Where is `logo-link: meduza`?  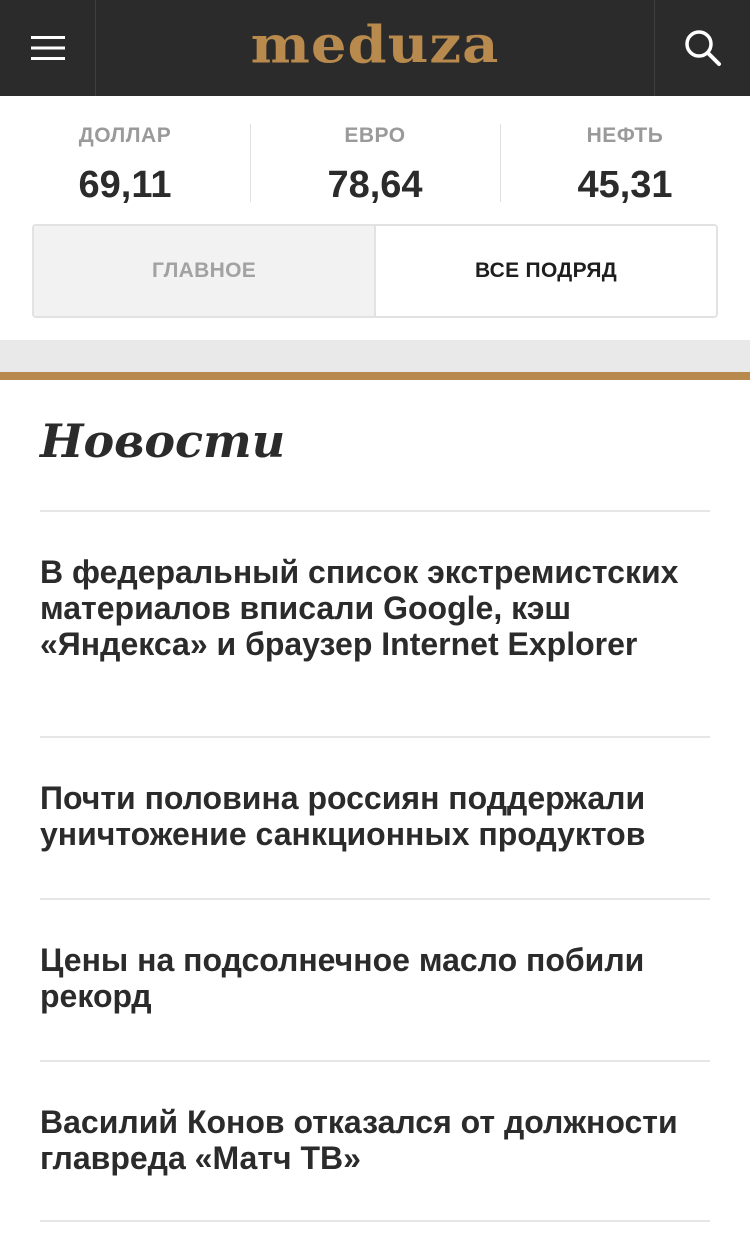 logo-link: meduza is located at coordinates (375, 48).